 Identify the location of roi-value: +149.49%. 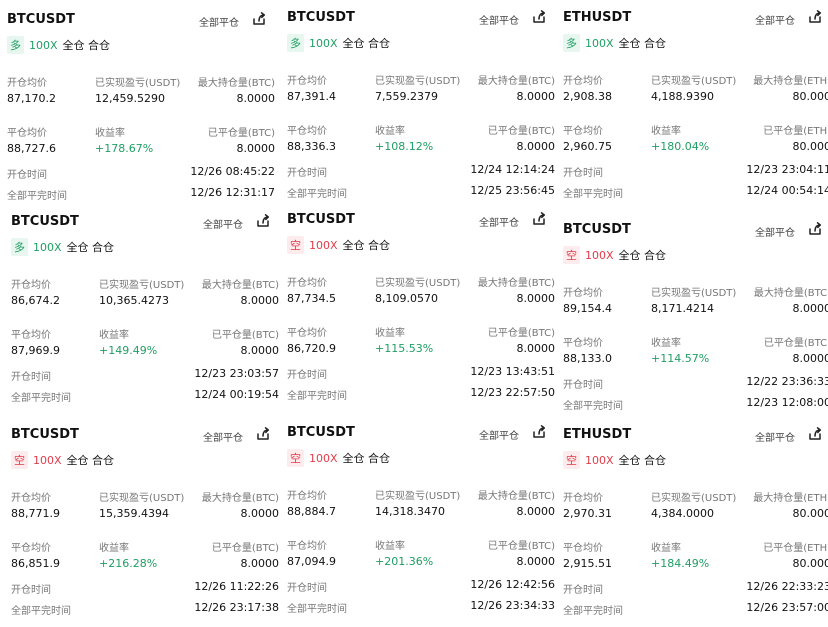
(128, 350).